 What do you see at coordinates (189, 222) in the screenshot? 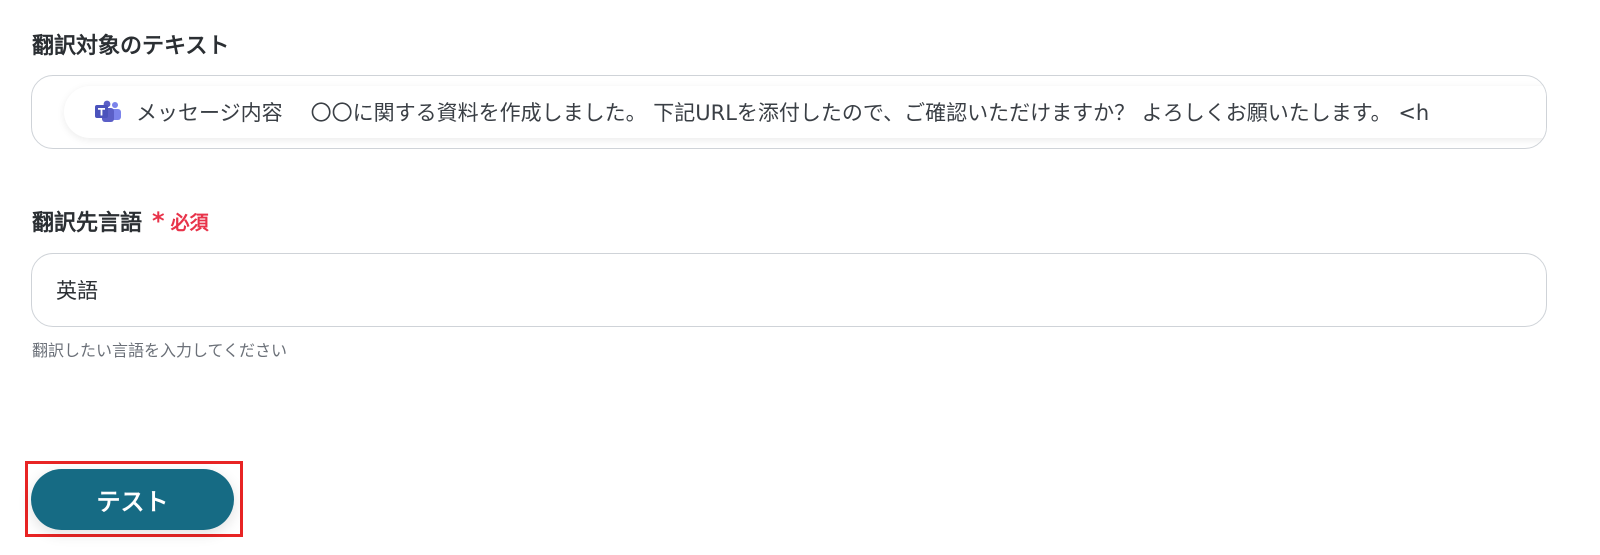
I see `required-badge: 必須` at bounding box center [189, 222].